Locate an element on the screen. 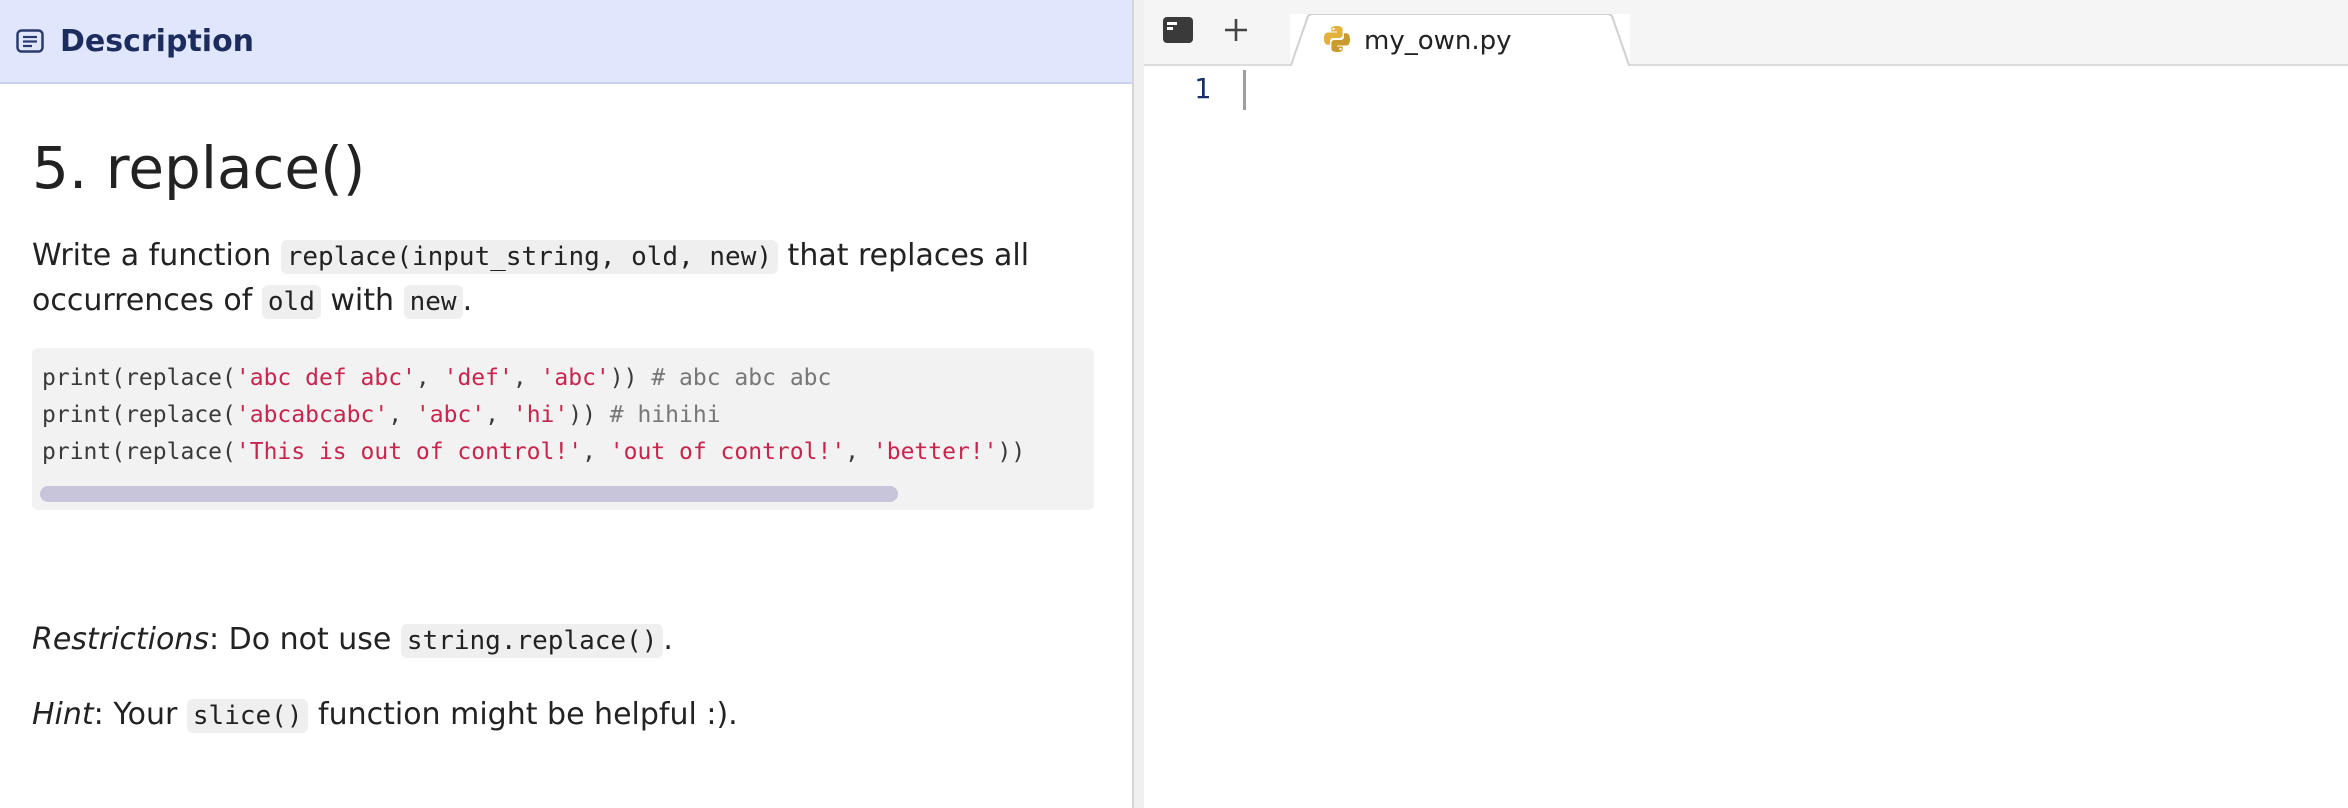 This screenshot has width=2348, height=808. intro-text-3: with is located at coordinates (362, 300).